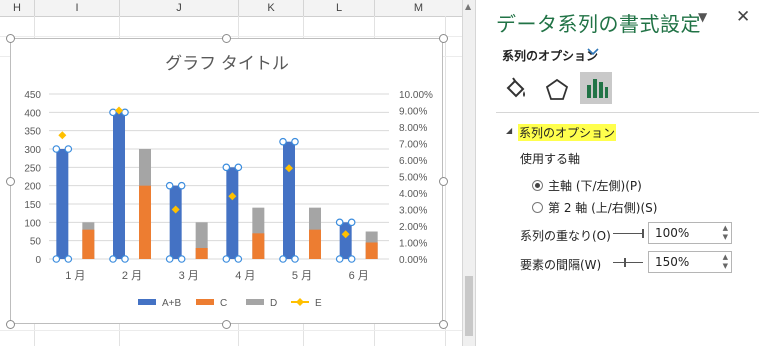 The width and height of the screenshot is (759, 346). I want to click on chart-title: グラフ タイトル, so click(227, 63).